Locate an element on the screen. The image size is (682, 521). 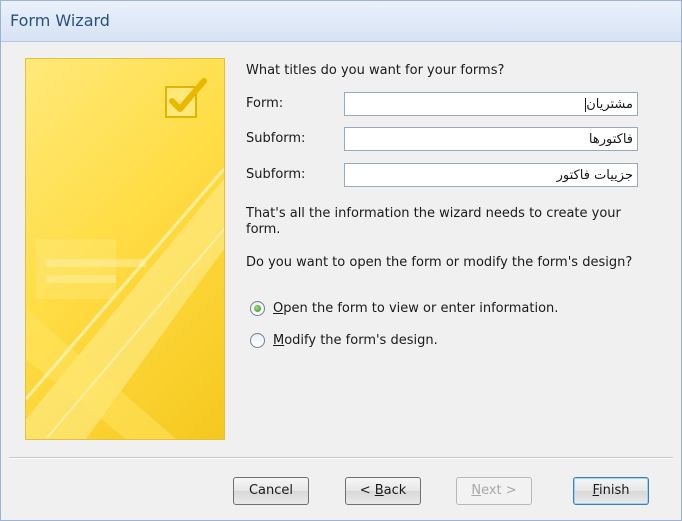
option-modify-design-label: Modify the form's design. is located at coordinates (355, 340).